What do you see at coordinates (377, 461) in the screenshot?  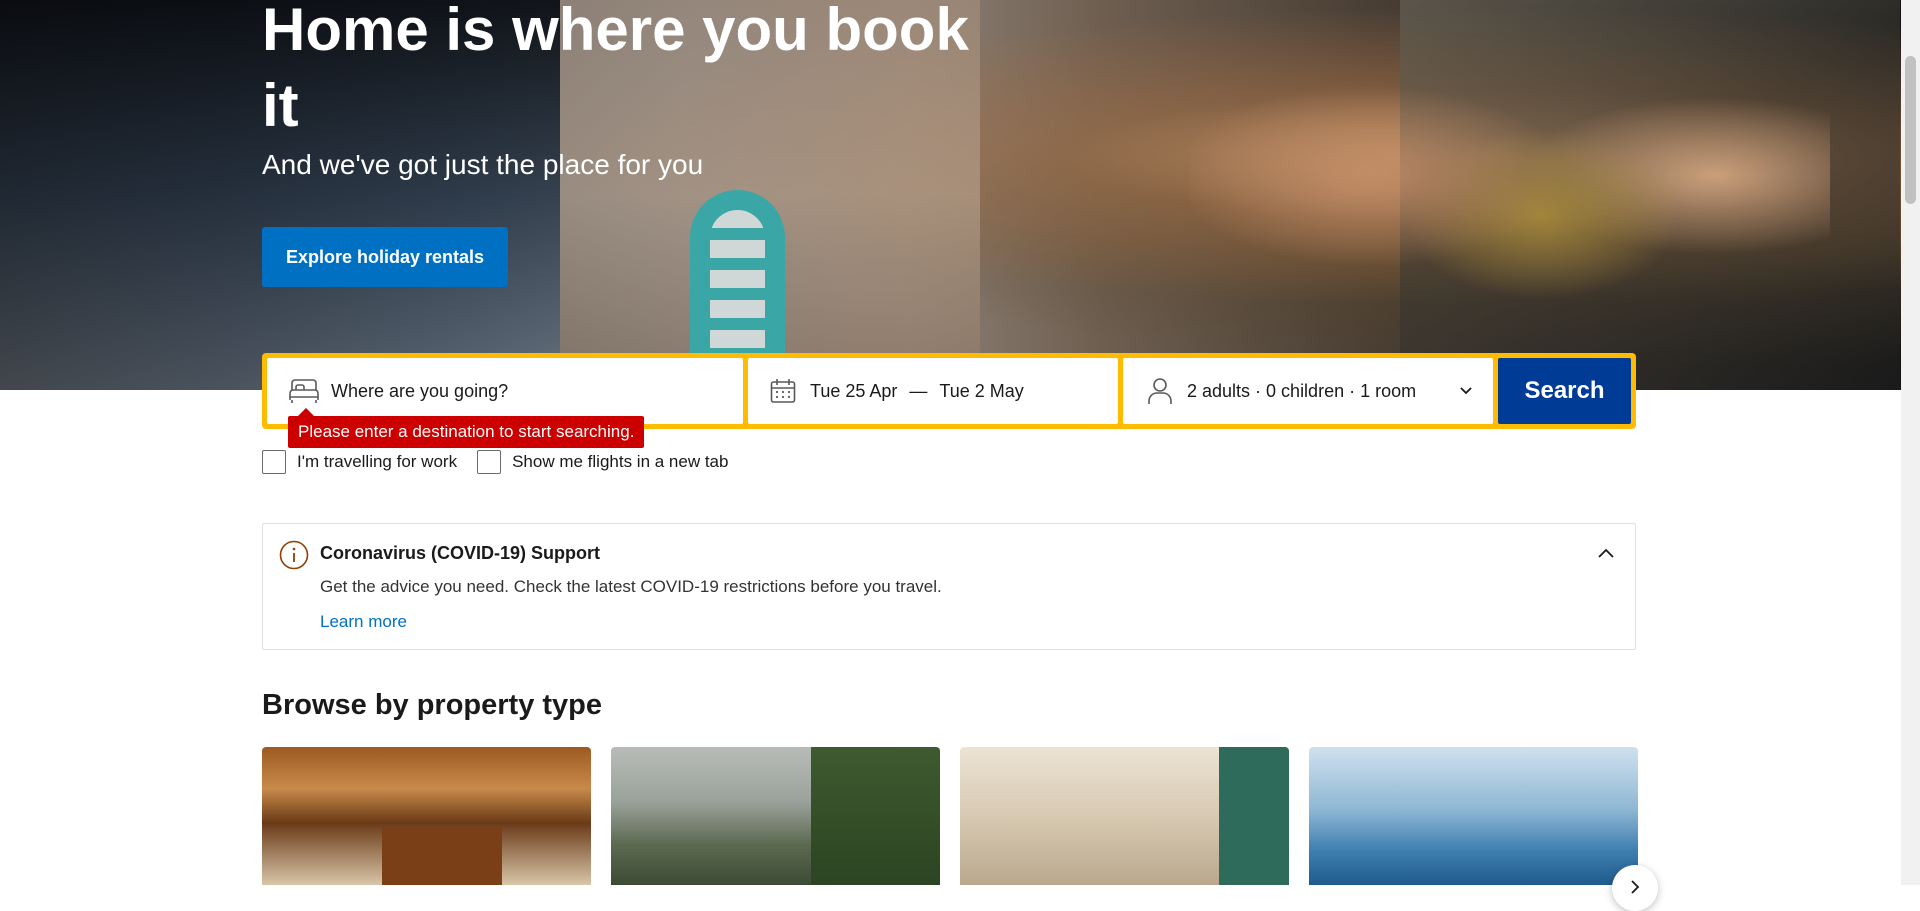 I see `work-travel-label: I'm travelling for work` at bounding box center [377, 461].